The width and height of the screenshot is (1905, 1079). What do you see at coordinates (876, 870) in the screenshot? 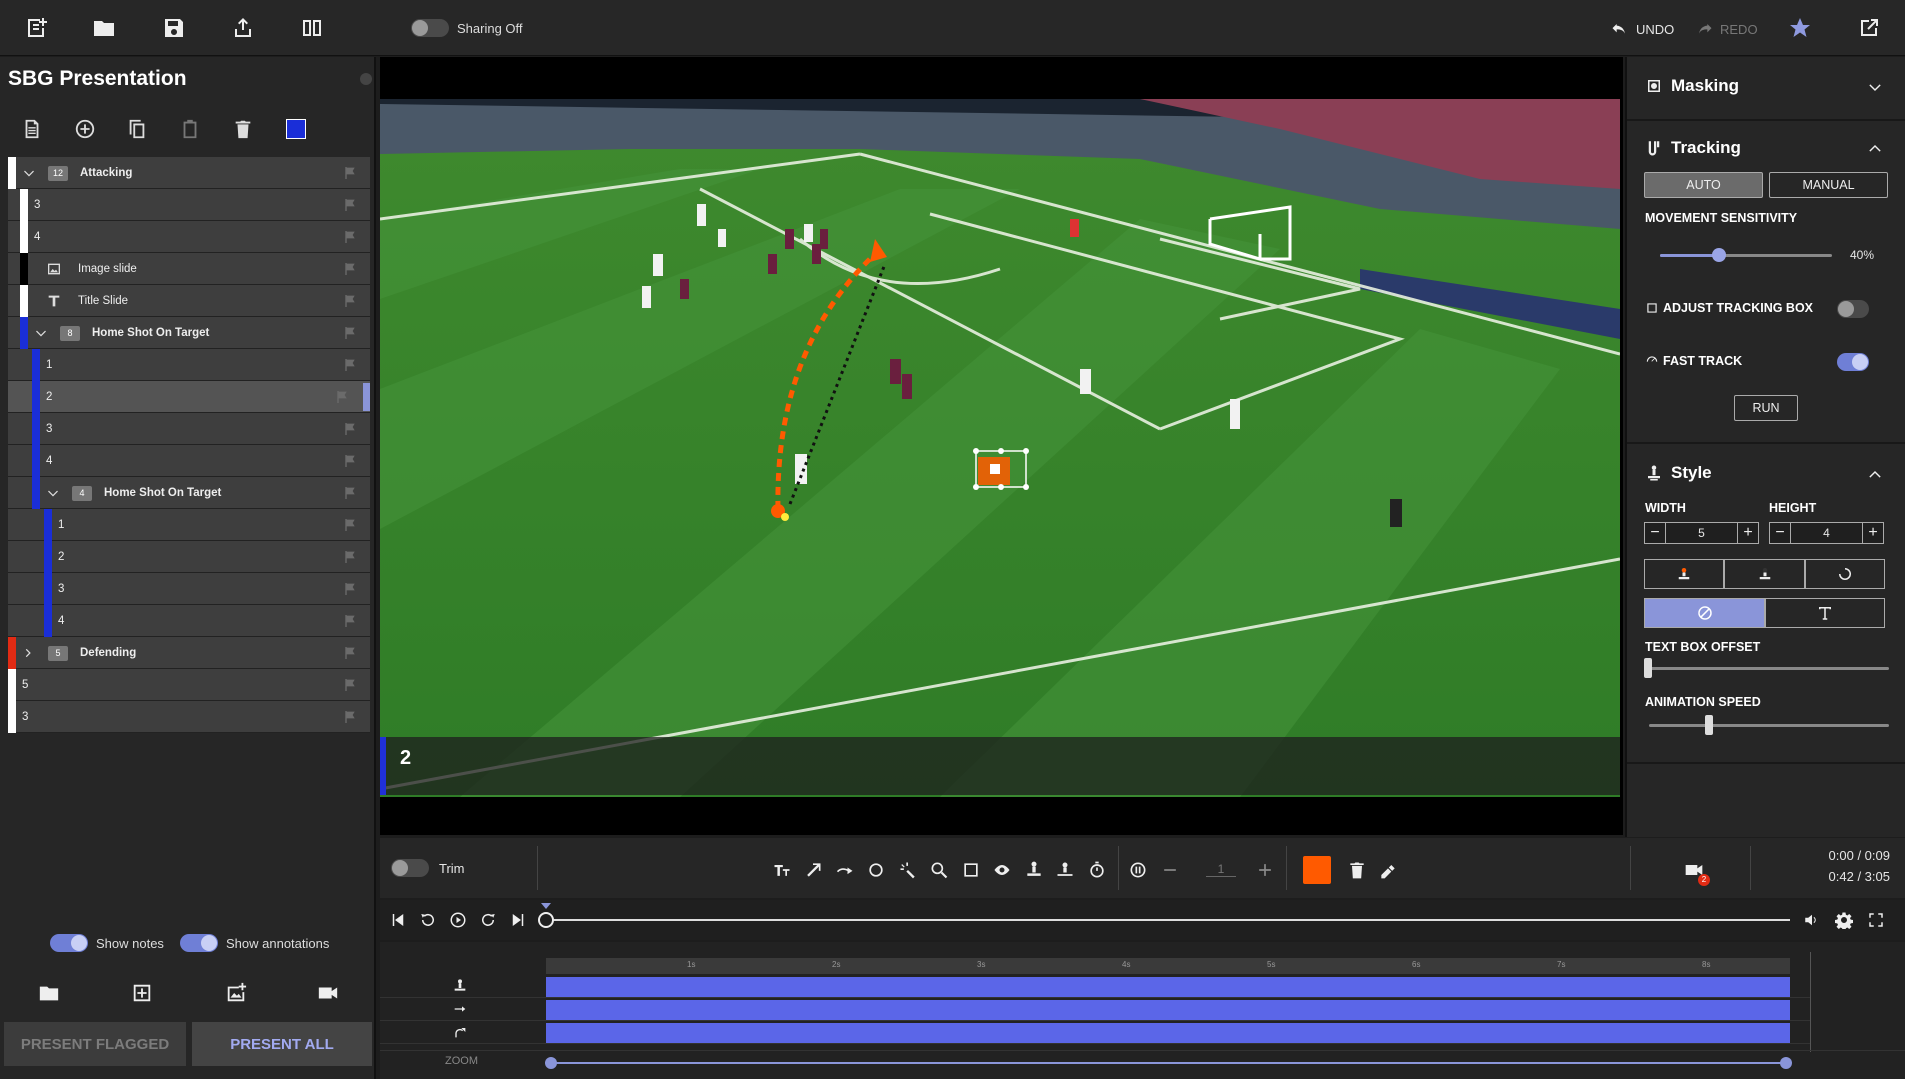
I see `circle-tool-icon` at bounding box center [876, 870].